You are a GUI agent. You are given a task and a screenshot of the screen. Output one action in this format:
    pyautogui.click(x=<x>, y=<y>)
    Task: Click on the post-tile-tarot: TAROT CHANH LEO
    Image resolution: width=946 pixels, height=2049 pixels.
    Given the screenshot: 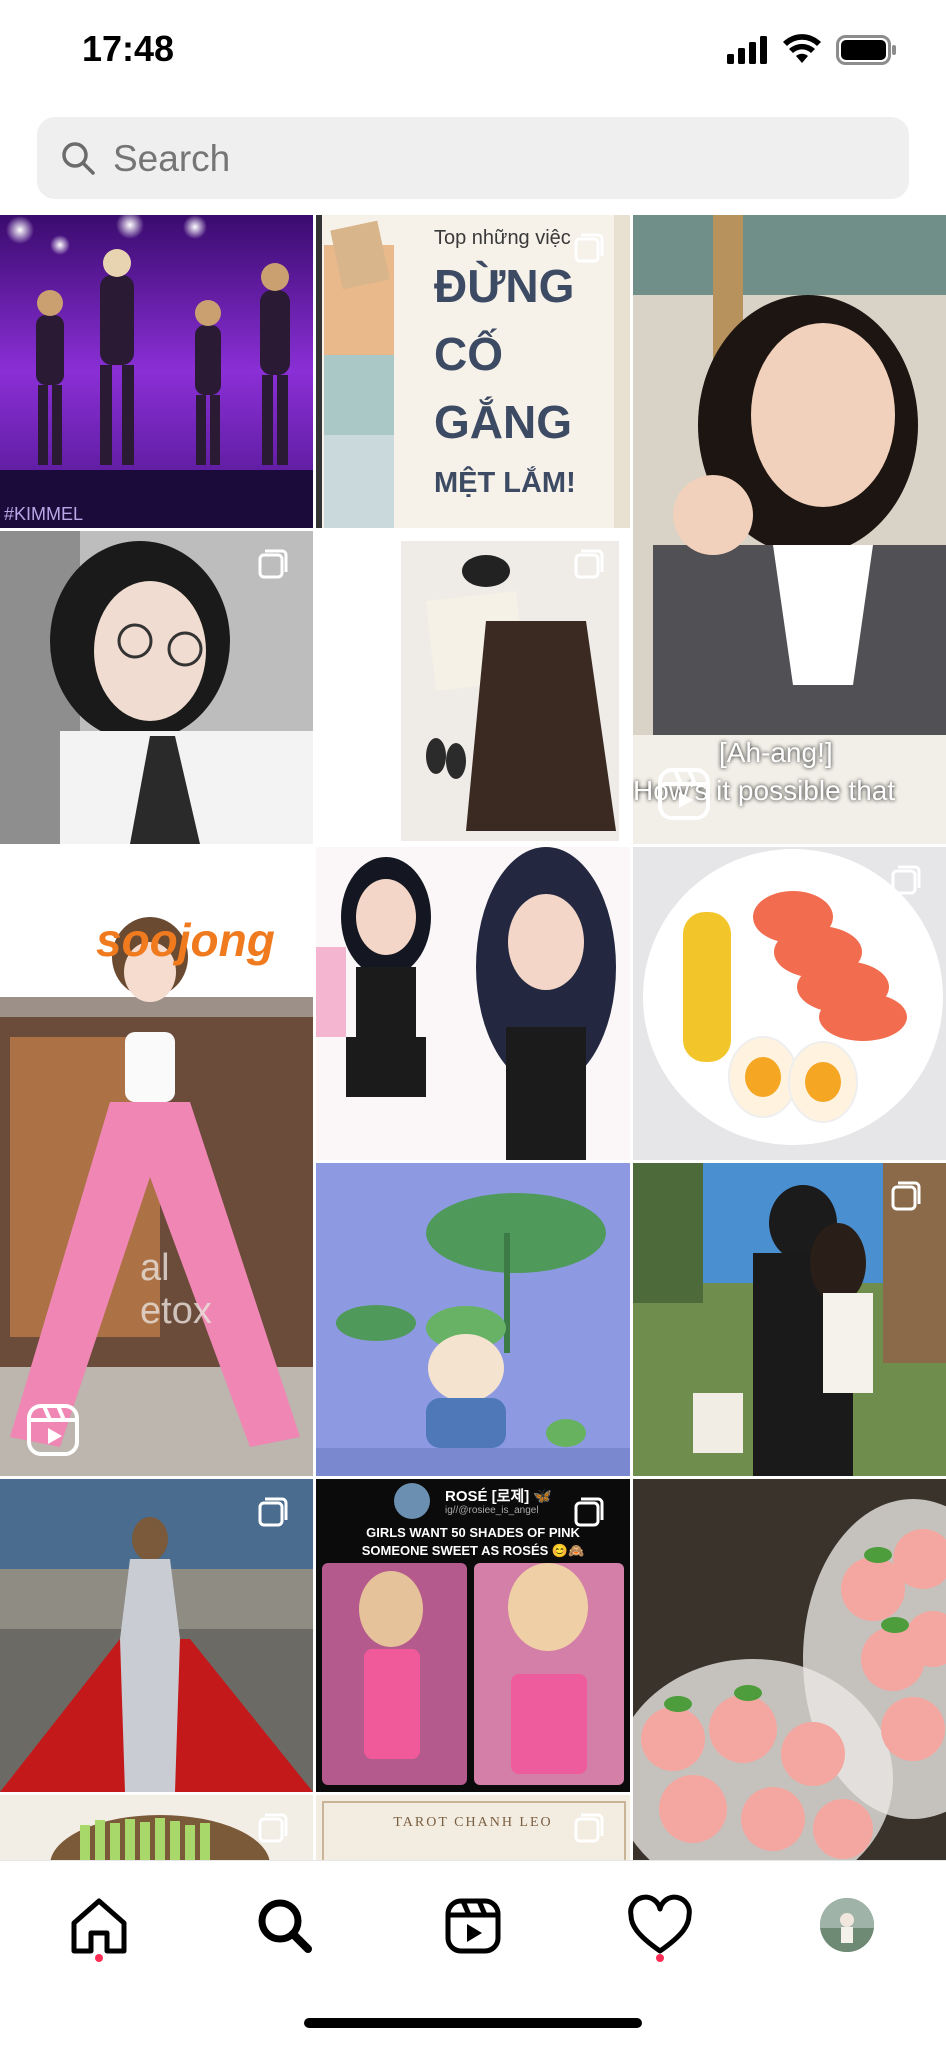 What is the action you would take?
    pyautogui.click(x=473, y=1827)
    